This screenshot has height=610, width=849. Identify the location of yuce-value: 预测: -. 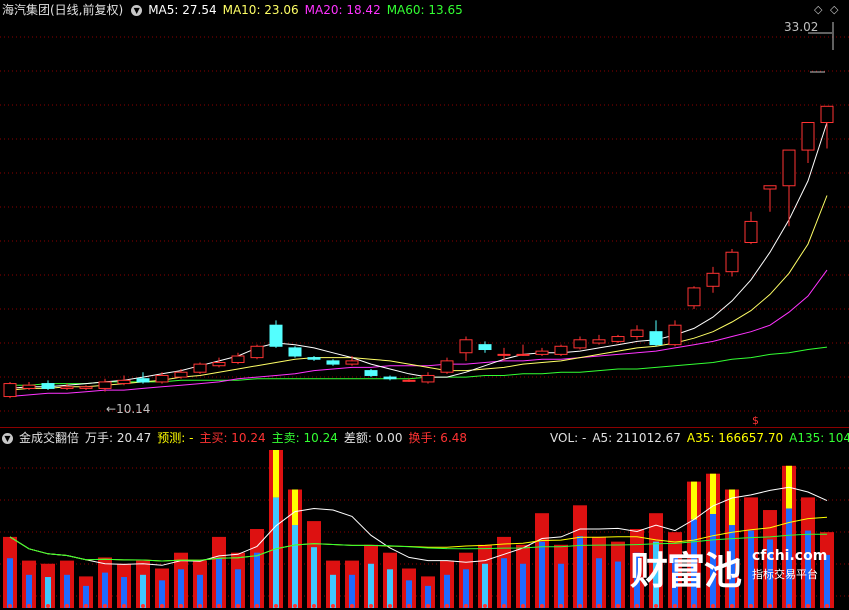
(175, 438).